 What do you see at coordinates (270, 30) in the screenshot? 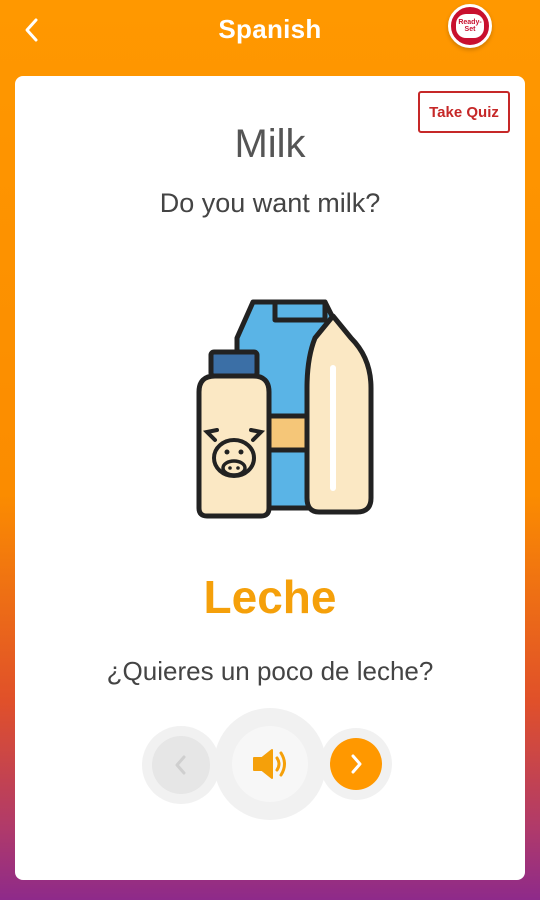
I see `top-bar: Spanish Ready- Set` at bounding box center [270, 30].